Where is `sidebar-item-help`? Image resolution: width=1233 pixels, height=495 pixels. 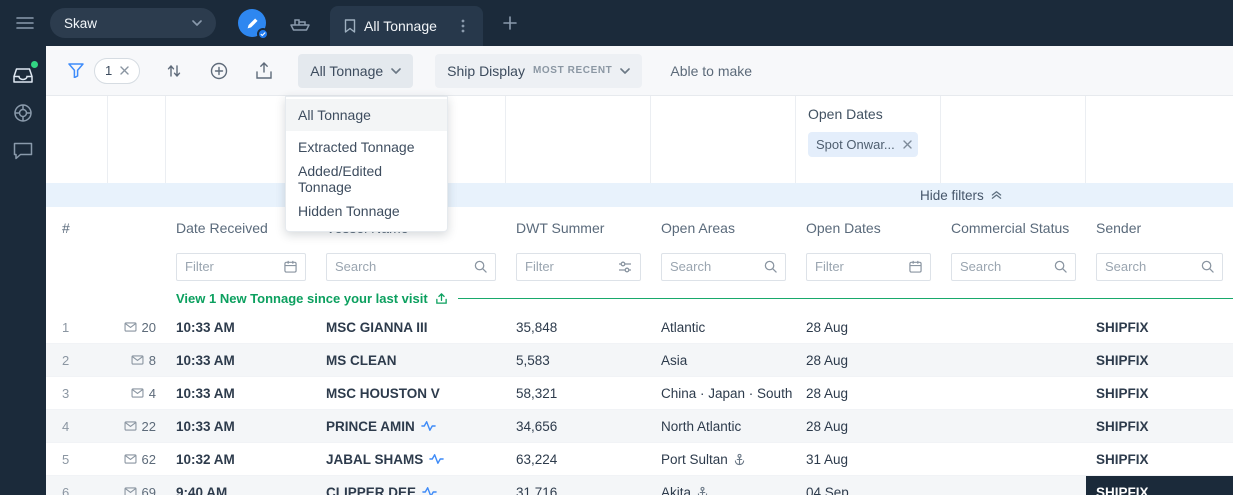
sidebar-item-help is located at coordinates (23, 113).